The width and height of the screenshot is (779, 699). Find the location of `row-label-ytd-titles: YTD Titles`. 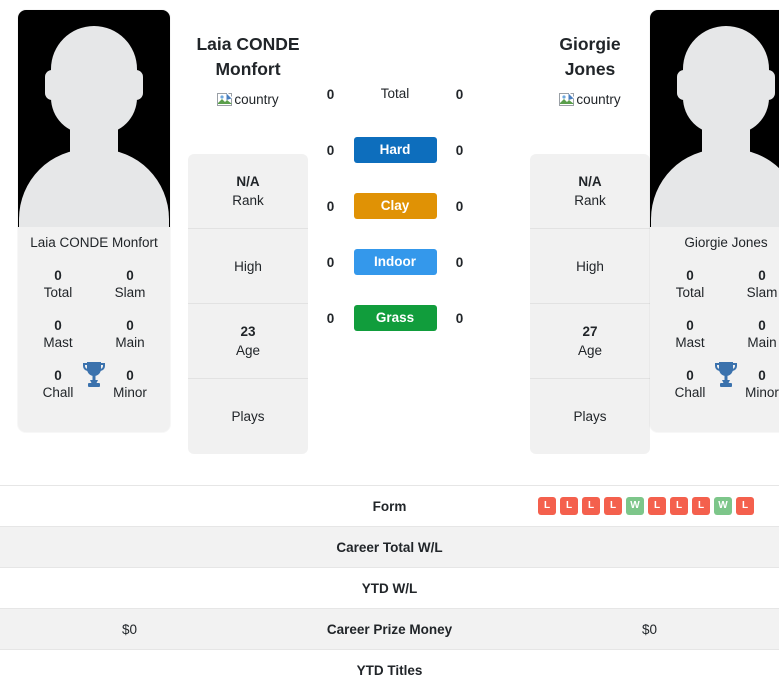

row-label-ytd-titles: YTD Titles is located at coordinates (389, 670).